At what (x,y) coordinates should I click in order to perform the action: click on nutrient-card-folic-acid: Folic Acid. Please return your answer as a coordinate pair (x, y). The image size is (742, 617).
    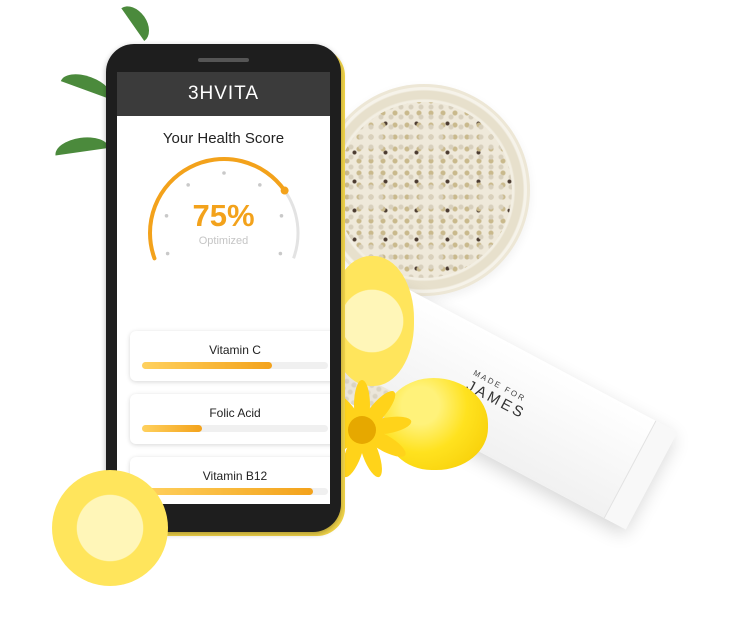
    Looking at the image, I should click on (230, 419).